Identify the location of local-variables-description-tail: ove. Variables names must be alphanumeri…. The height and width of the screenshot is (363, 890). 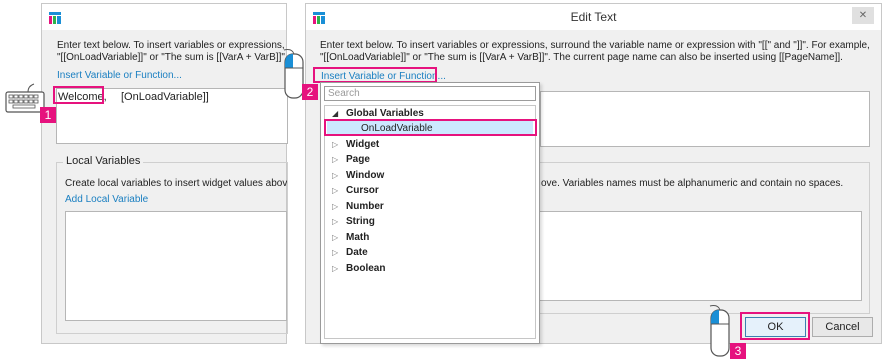
(692, 183).